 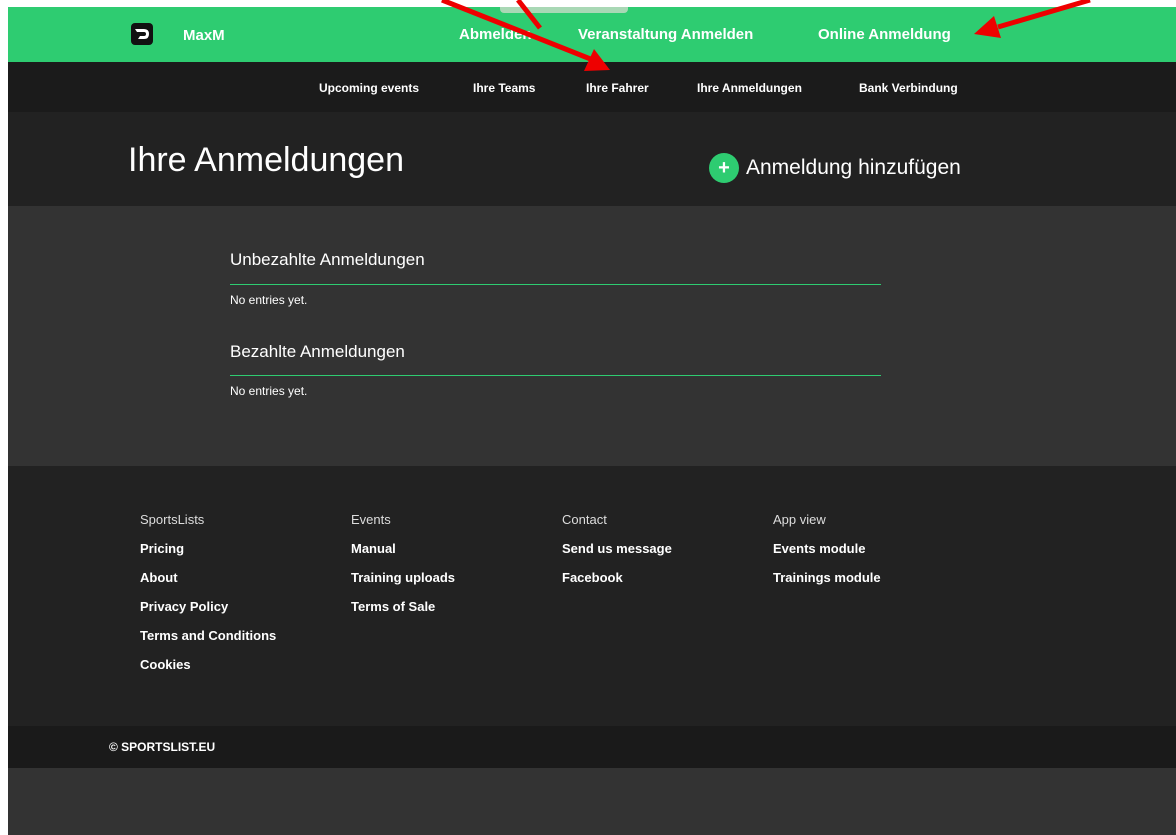 I want to click on subnav-bank-connection: Bank Verbindung, so click(x=908, y=88).